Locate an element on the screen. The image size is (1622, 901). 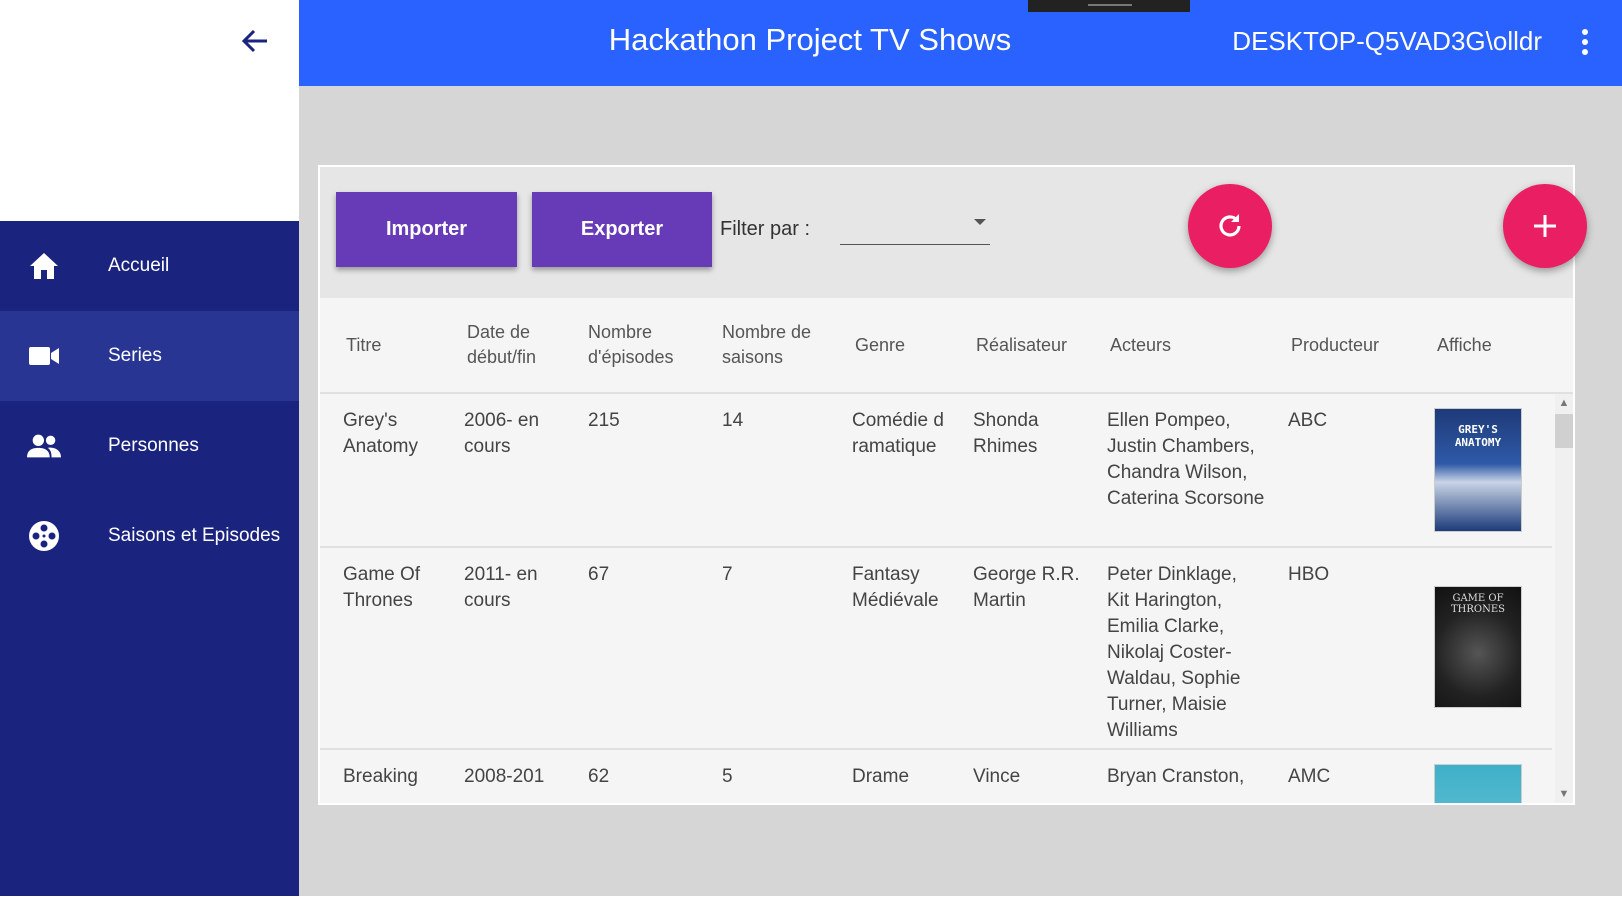
refresh-button is located at coordinates (1230, 226).